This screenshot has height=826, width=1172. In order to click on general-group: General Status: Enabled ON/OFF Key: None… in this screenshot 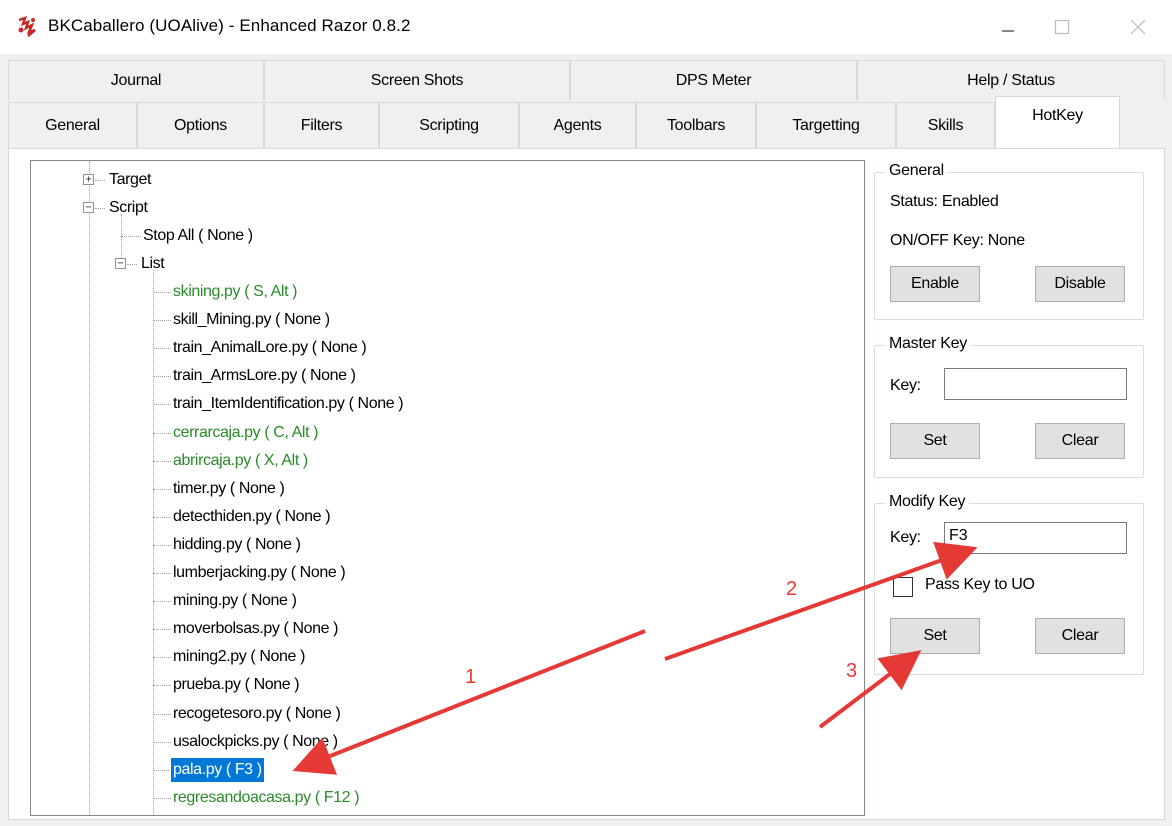, I will do `click(1009, 241)`.